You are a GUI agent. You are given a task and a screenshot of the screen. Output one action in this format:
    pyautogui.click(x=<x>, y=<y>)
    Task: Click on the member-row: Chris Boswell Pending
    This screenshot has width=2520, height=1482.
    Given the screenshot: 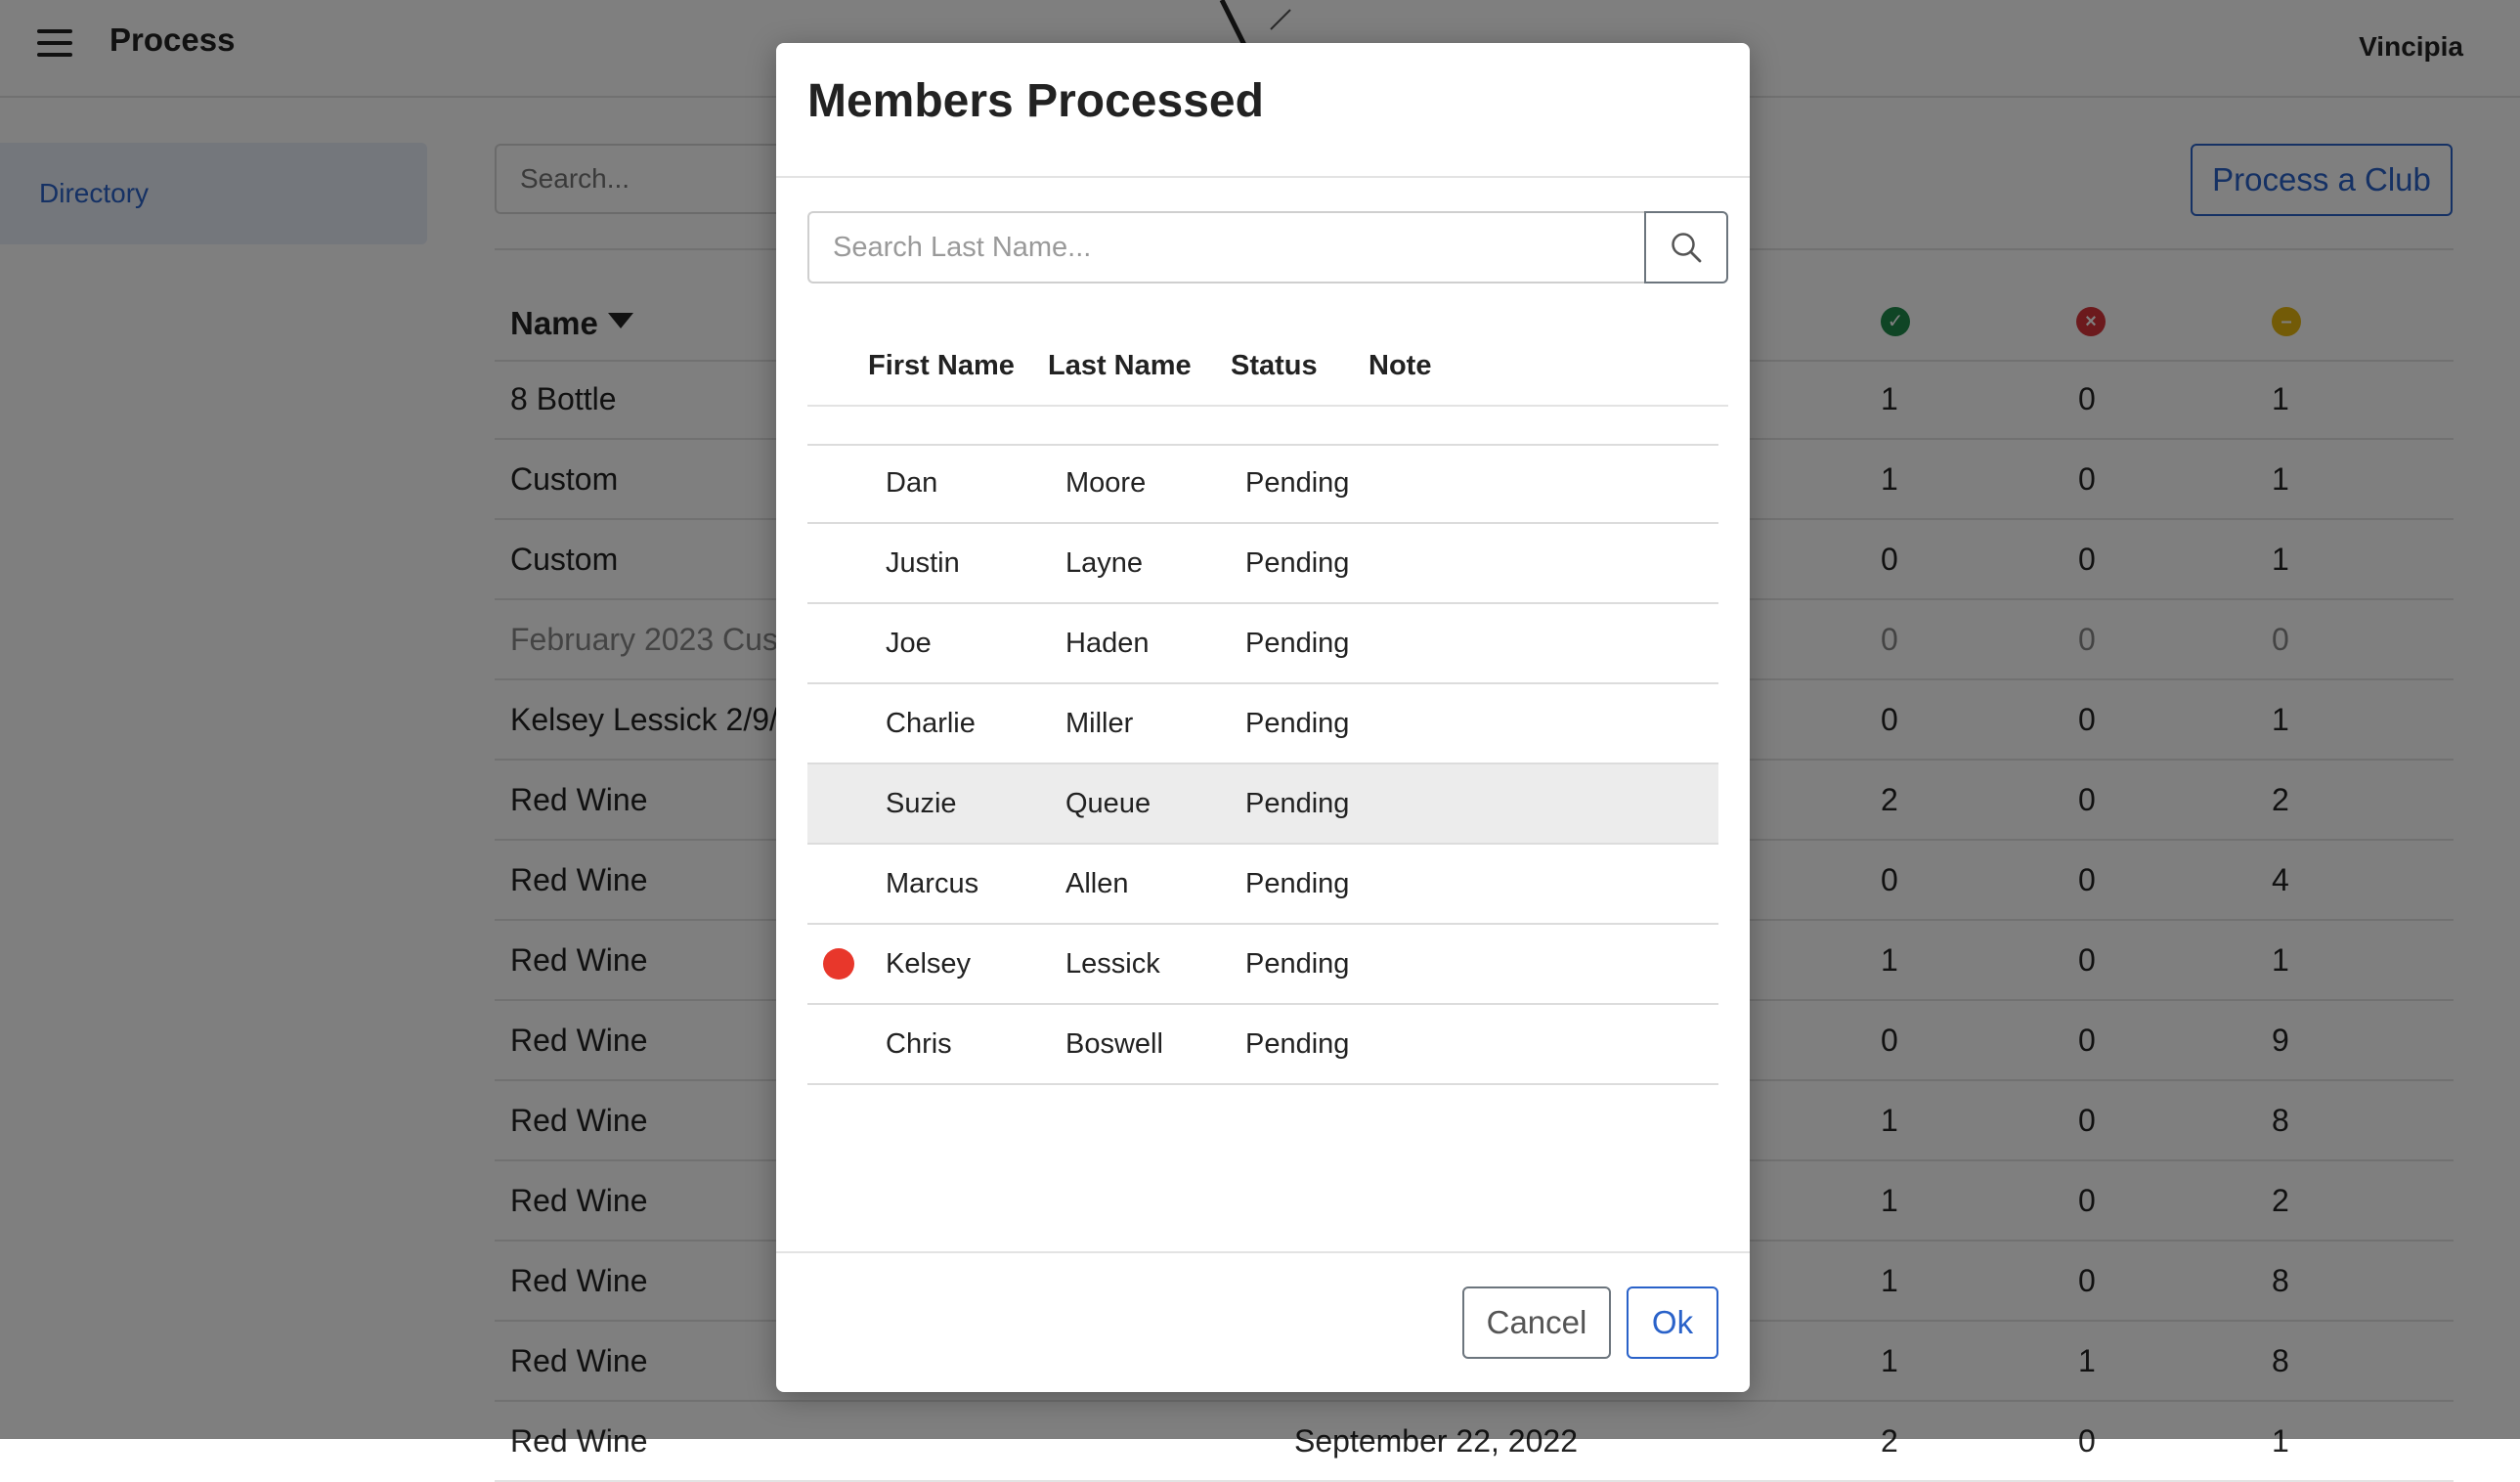 What is the action you would take?
    pyautogui.click(x=1262, y=1045)
    